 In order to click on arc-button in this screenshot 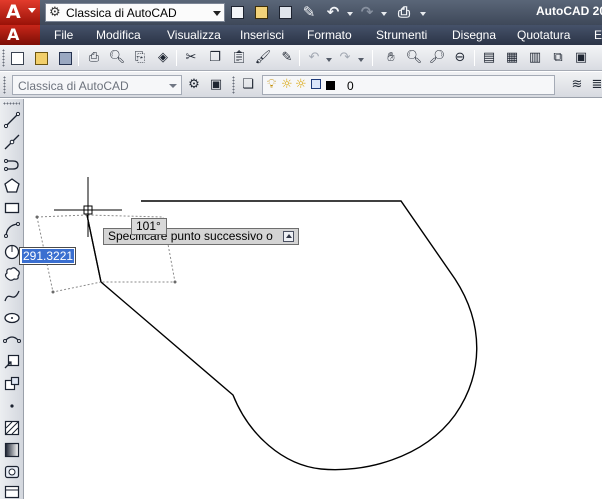, I will do `click(12, 230)`.